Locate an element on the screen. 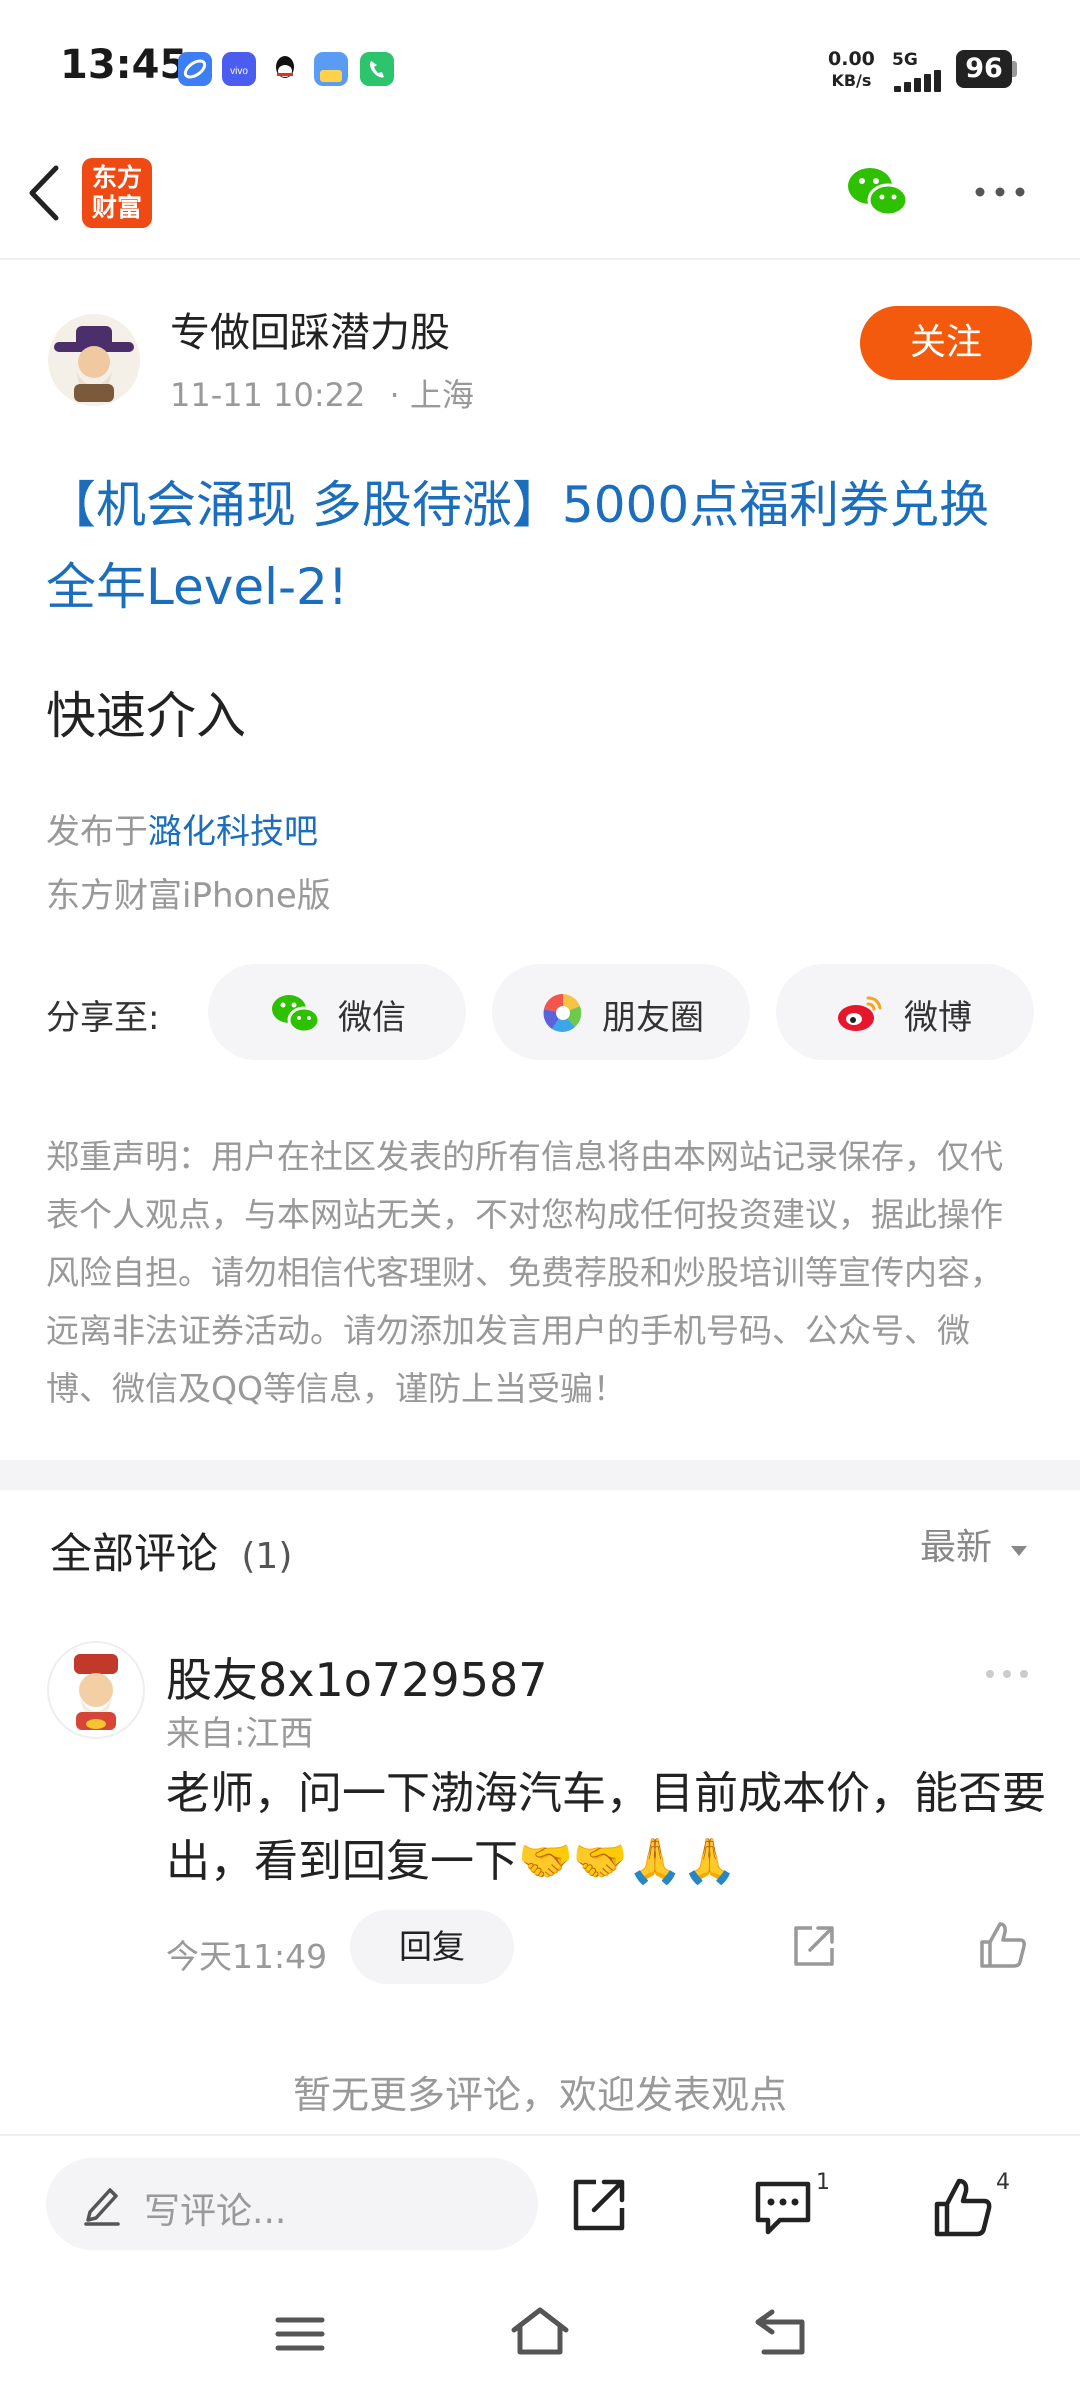 Image resolution: width=1080 pixels, height=2402 pixels. caret-down-icon is located at coordinates (1019, 1551).